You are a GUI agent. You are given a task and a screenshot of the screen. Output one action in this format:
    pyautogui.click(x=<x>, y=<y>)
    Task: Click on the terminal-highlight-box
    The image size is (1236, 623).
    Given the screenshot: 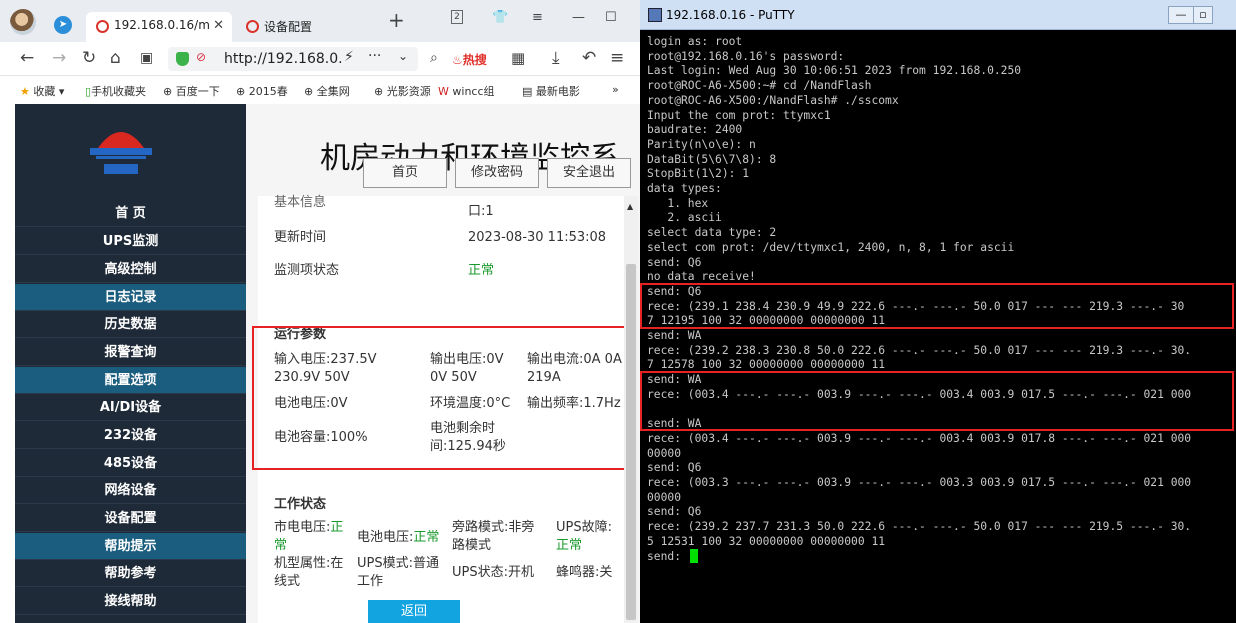 What is the action you would take?
    pyautogui.click(x=937, y=401)
    